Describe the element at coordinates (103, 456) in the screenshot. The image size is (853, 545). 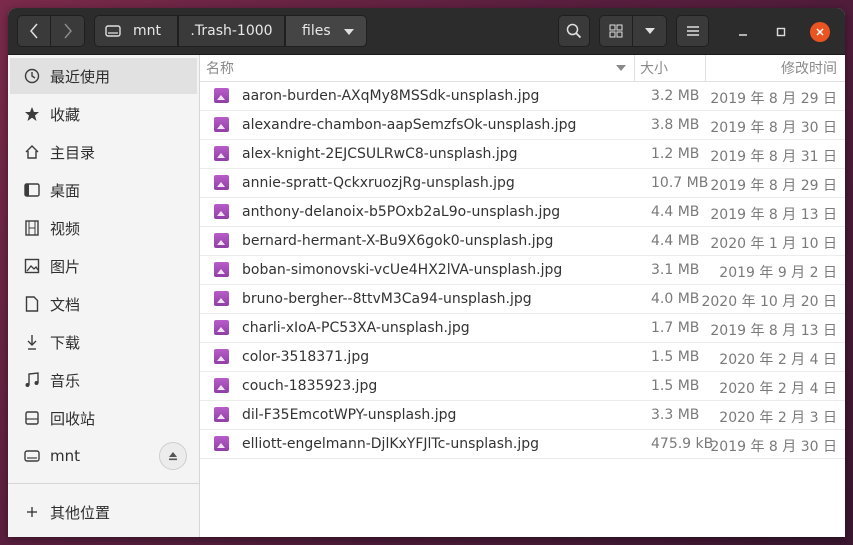
I see `sidebar-item-mnt: mnt` at that location.